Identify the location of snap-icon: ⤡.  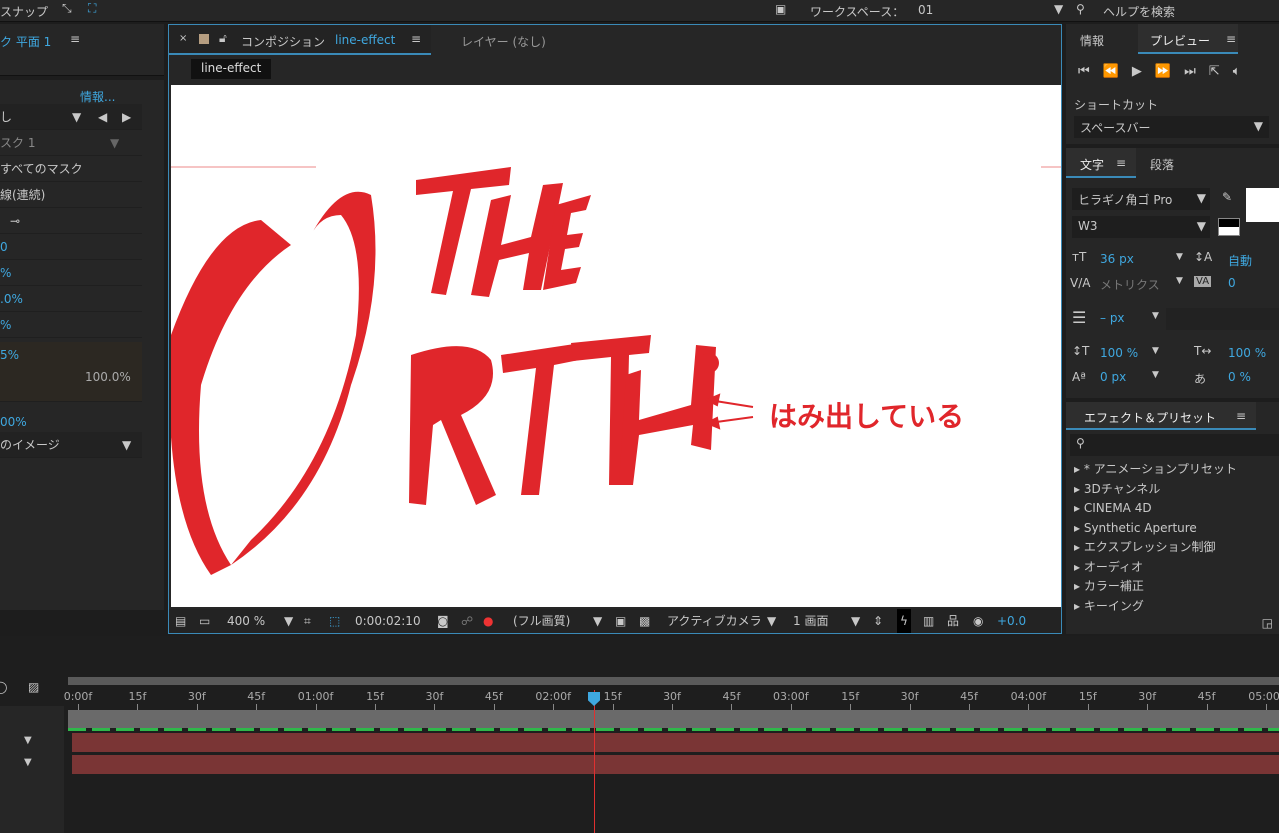
(67, 8).